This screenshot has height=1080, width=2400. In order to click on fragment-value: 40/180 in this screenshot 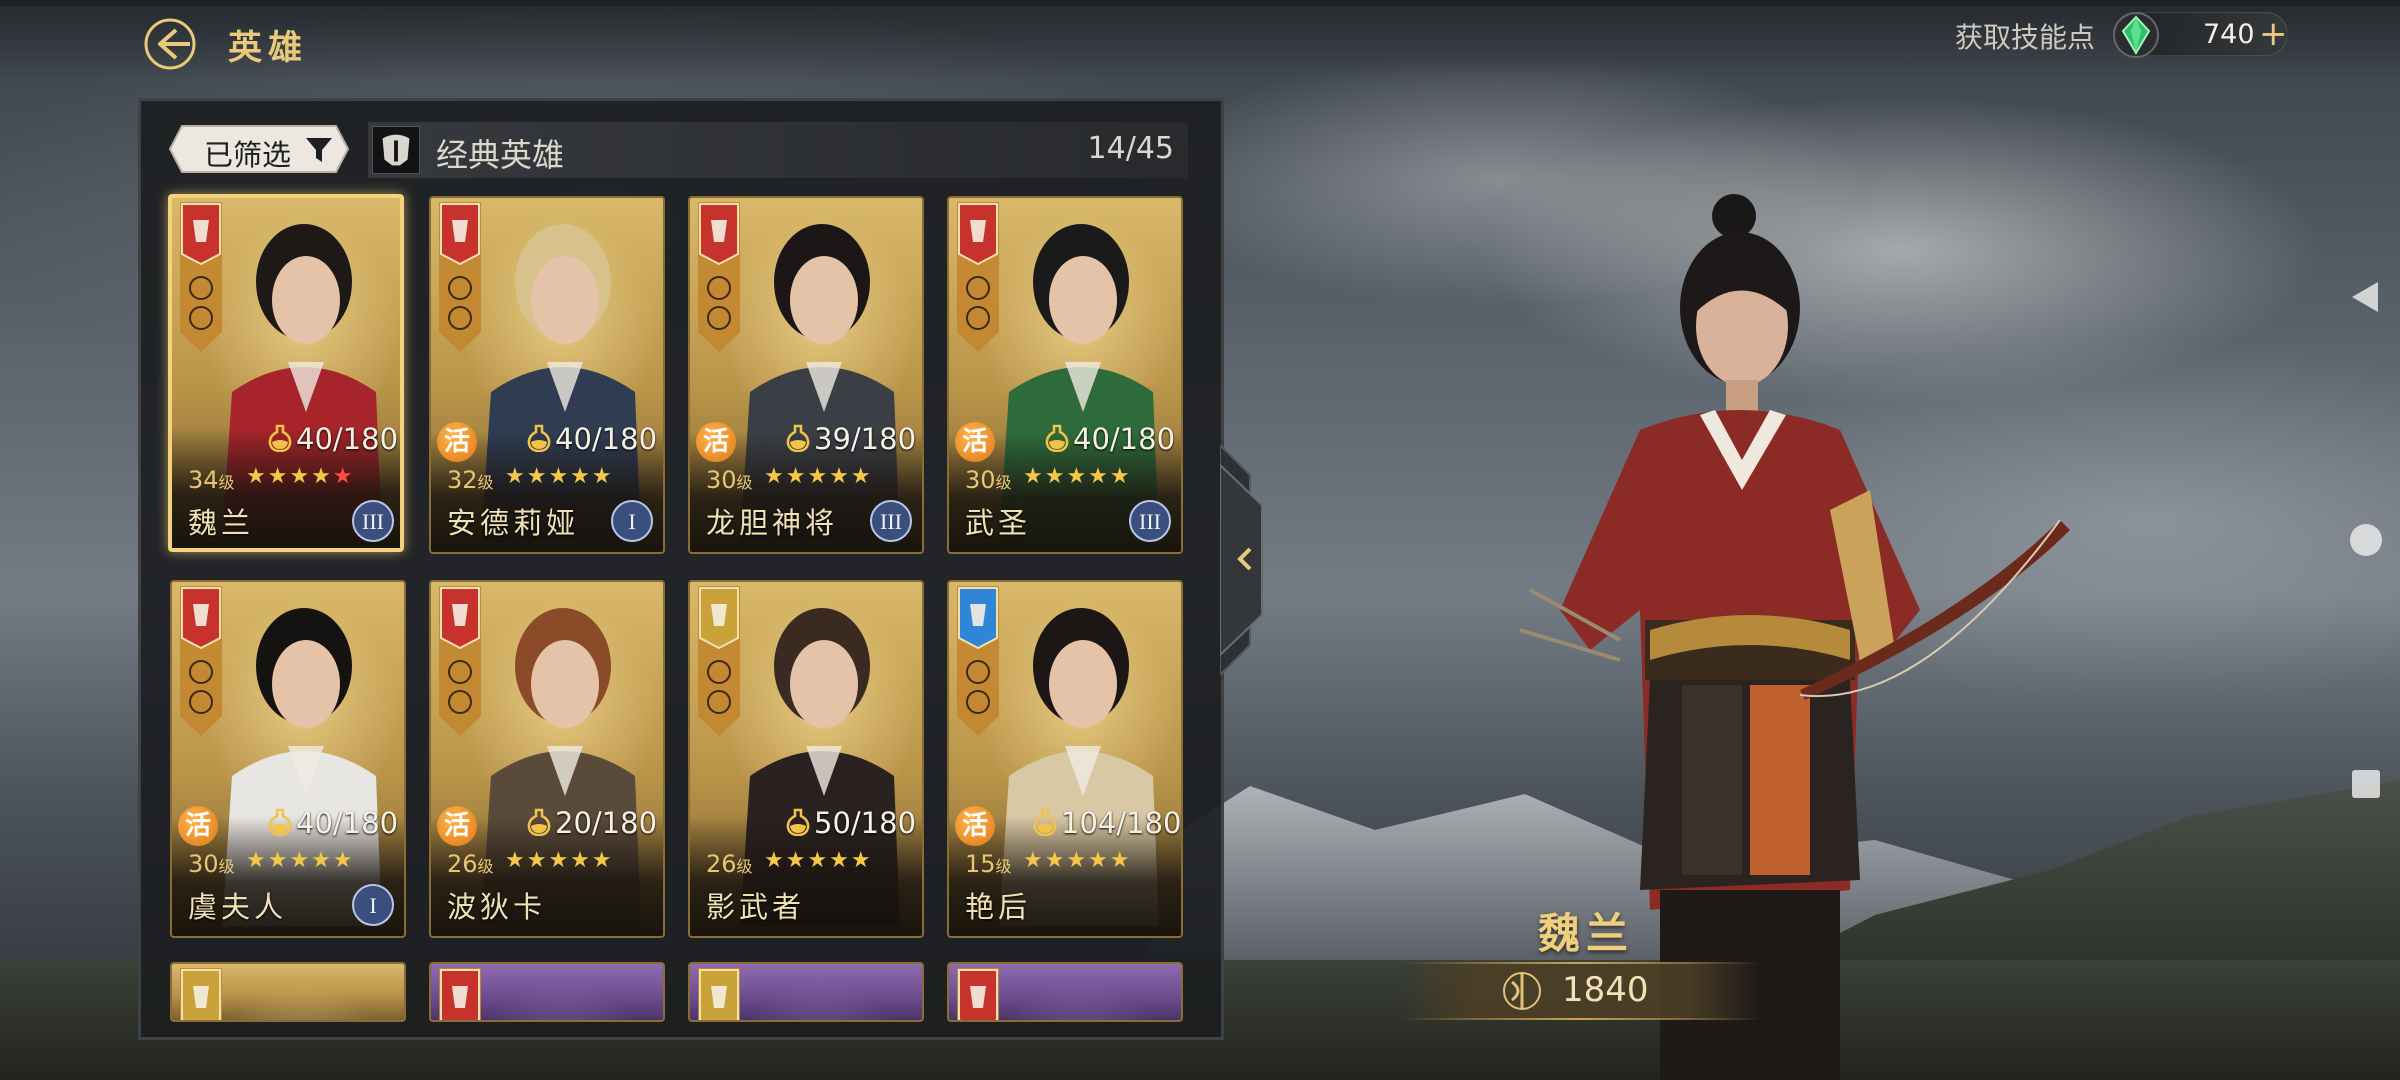, I will do `click(347, 823)`.